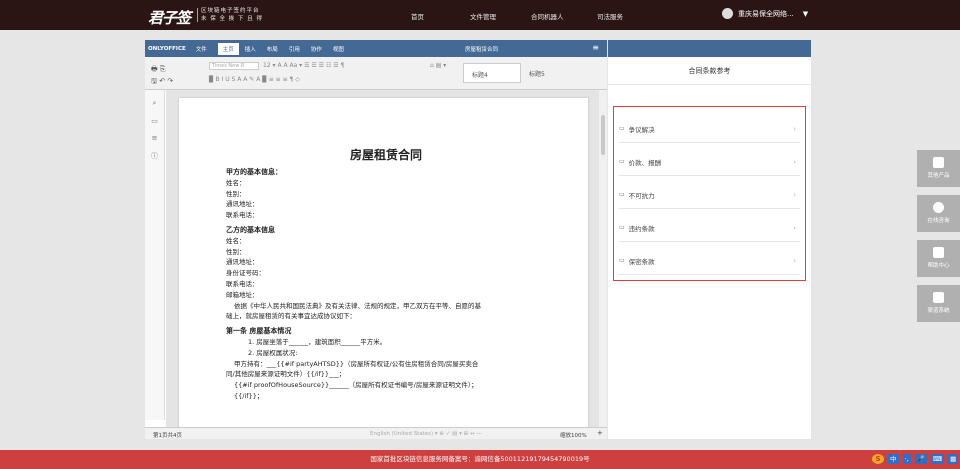 Image resolution: width=960 pixels, height=469 pixels. What do you see at coordinates (641, 195) in the screenshot?
I see `clause-label: 不可抗力` at bounding box center [641, 195].